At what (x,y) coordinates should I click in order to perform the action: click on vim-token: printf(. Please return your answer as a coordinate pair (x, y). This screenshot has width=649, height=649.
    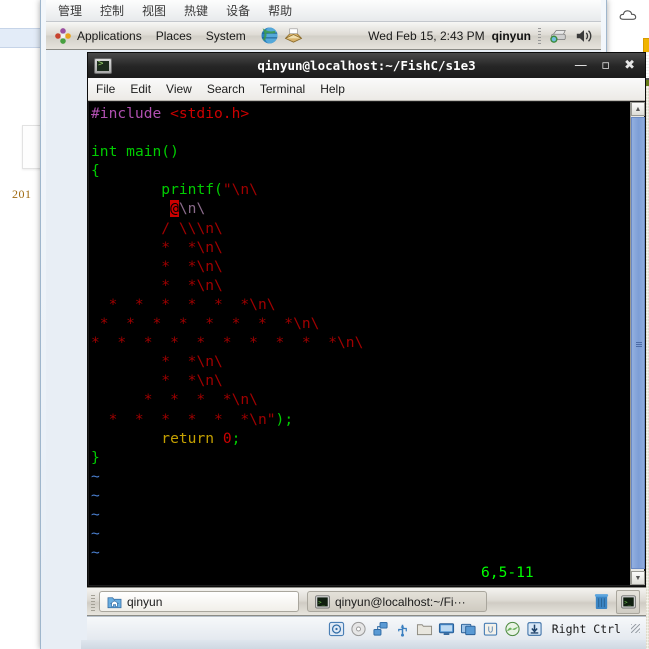
    Looking at the image, I should click on (192, 190).